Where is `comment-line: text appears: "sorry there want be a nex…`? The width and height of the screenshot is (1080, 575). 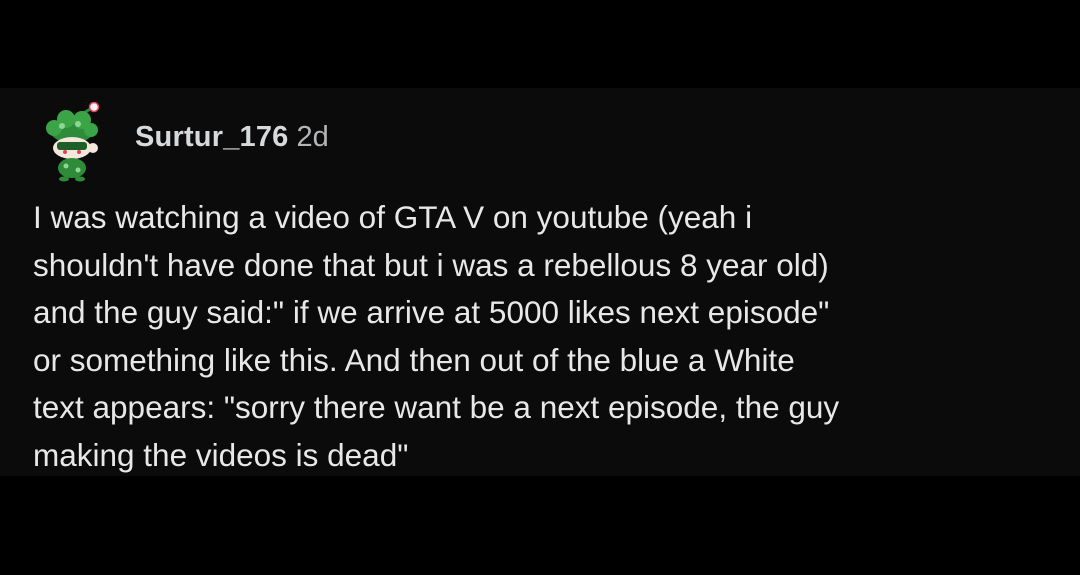 comment-line: text appears: "sorry there want be a nex… is located at coordinates (436, 407).